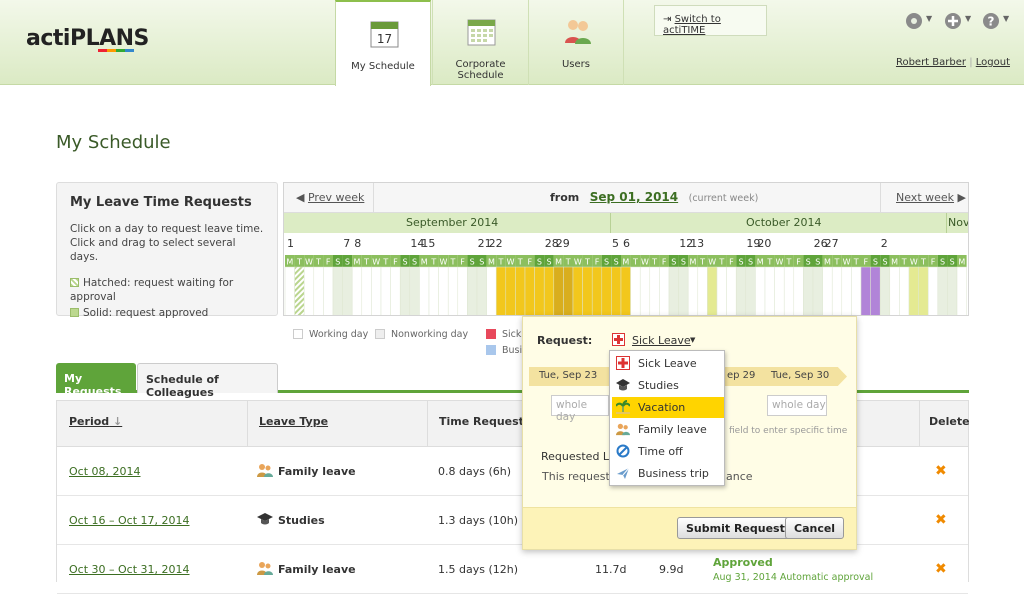  Describe the element at coordinates (815, 528) in the screenshot. I see `cancel-button: Cancel` at that location.